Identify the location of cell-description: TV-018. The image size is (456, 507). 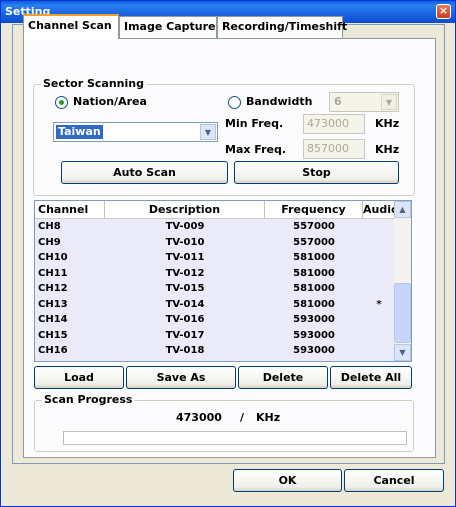
(185, 350).